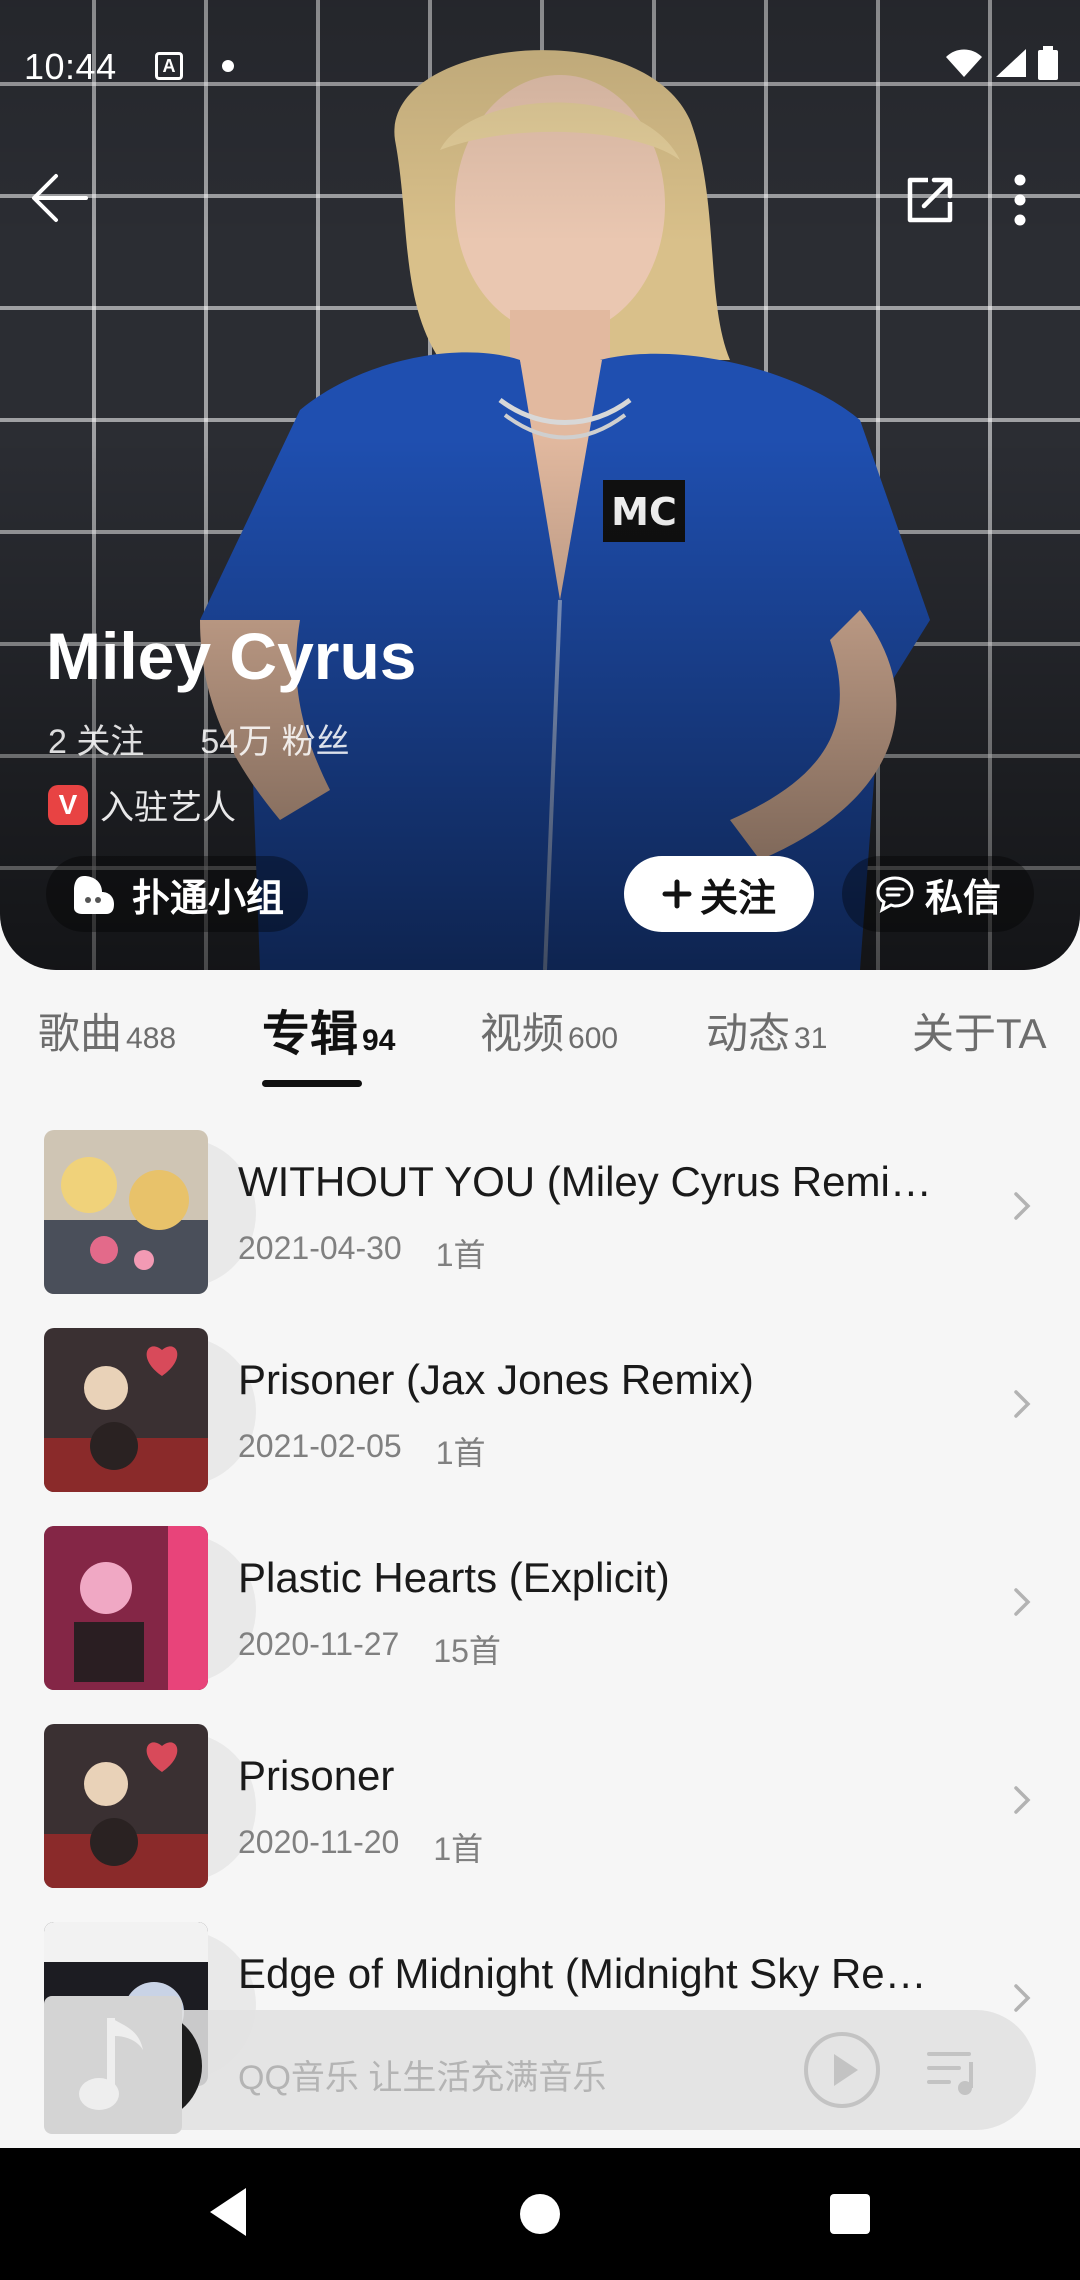 The image size is (1080, 2280). Describe the element at coordinates (96, 738) in the screenshot. I see `following-count: 2 关注` at that location.